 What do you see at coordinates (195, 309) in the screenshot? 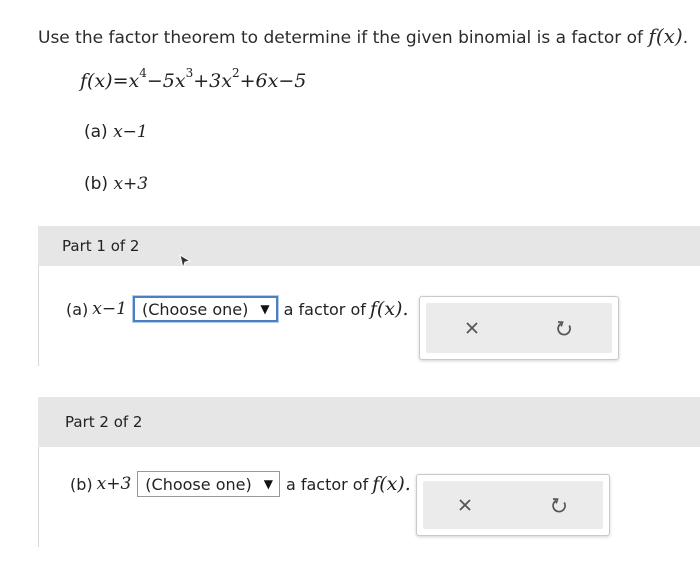
I see `part-1-dropdown-value: (Choose one)` at bounding box center [195, 309].